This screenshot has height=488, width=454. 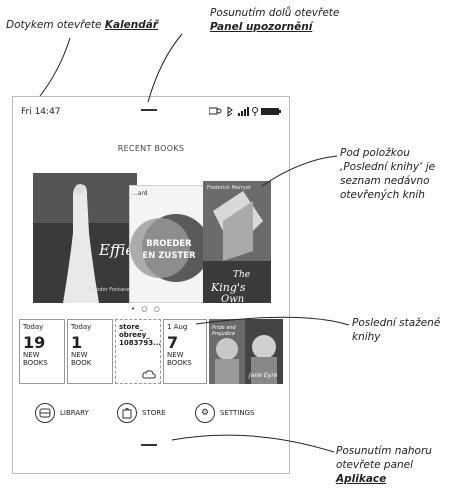 I want to click on book-cover-broeder-en-zuster: ...ard BROEDER EN ZUSTER, so click(x=168, y=244).